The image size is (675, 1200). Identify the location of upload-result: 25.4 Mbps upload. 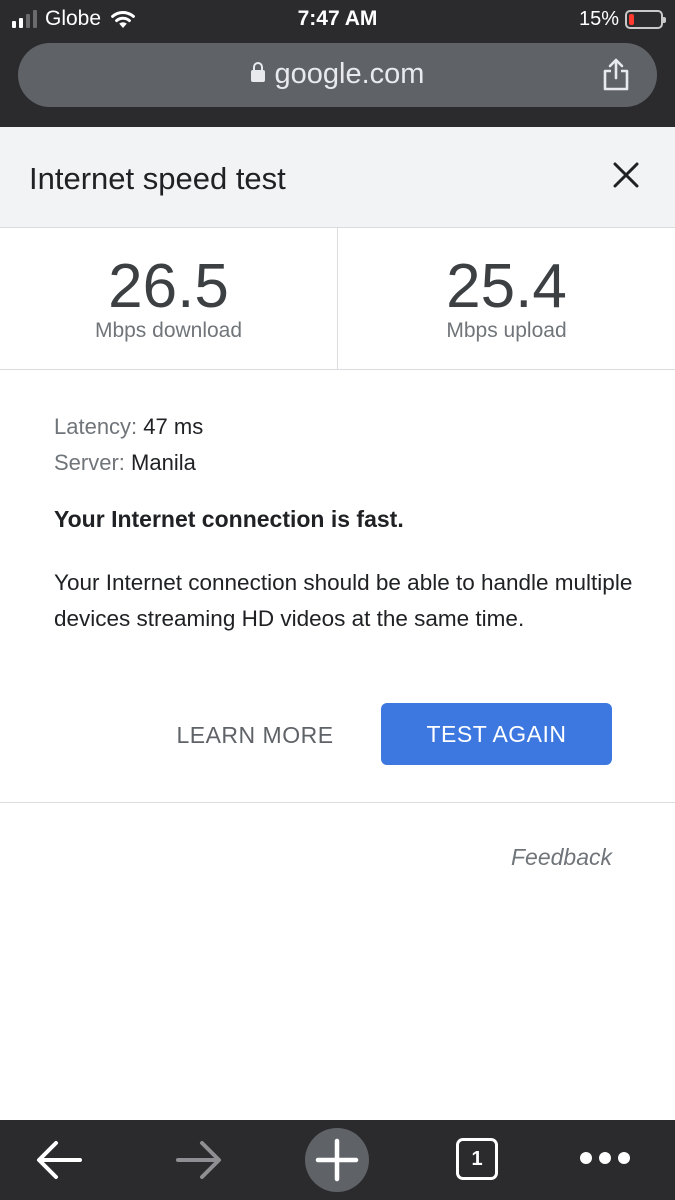
(506, 299).